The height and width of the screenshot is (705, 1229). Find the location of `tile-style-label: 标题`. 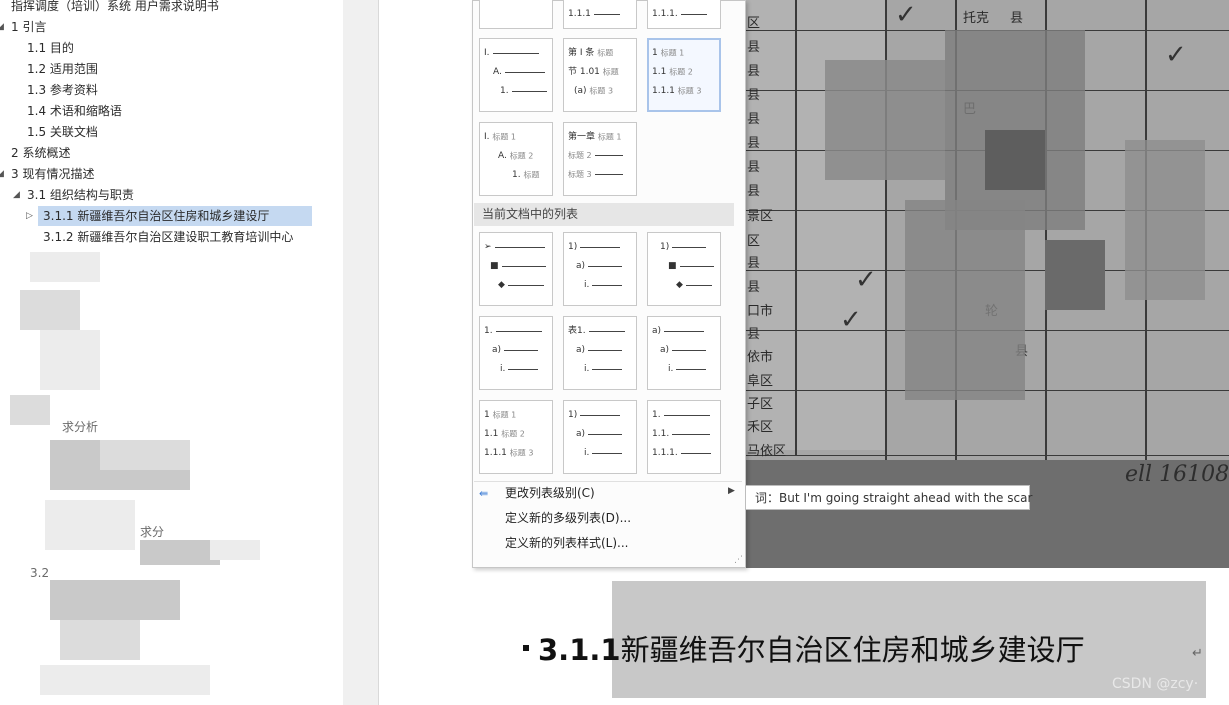

tile-style-label: 标题 is located at coordinates (610, 72).